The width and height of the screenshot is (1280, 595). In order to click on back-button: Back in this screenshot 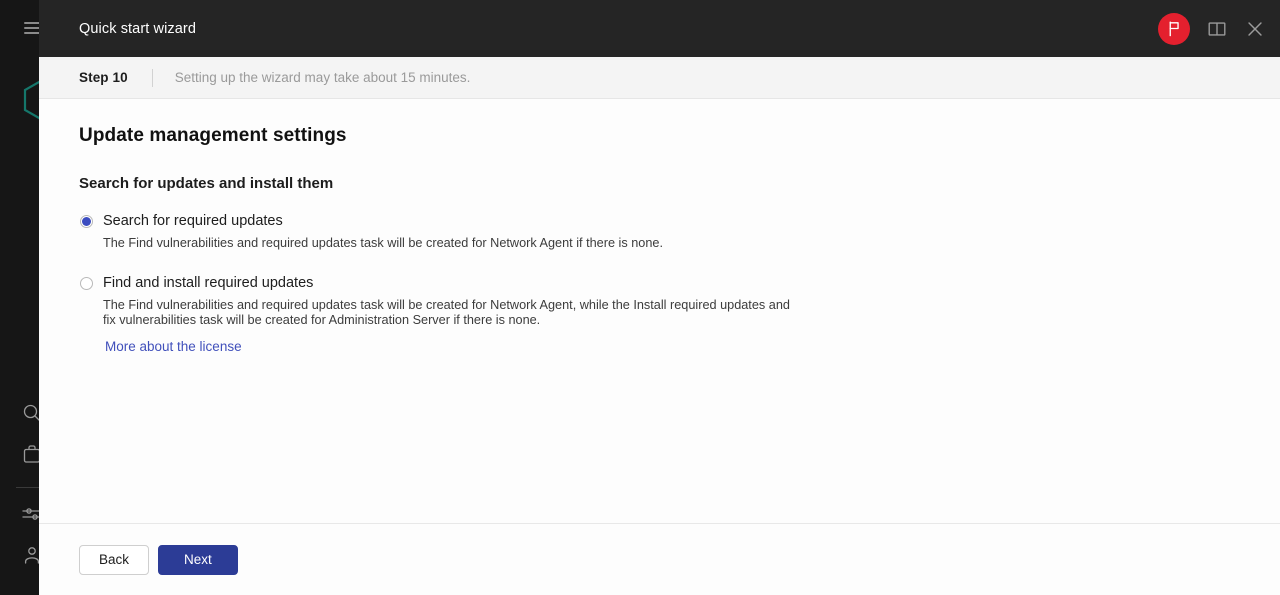, I will do `click(114, 559)`.